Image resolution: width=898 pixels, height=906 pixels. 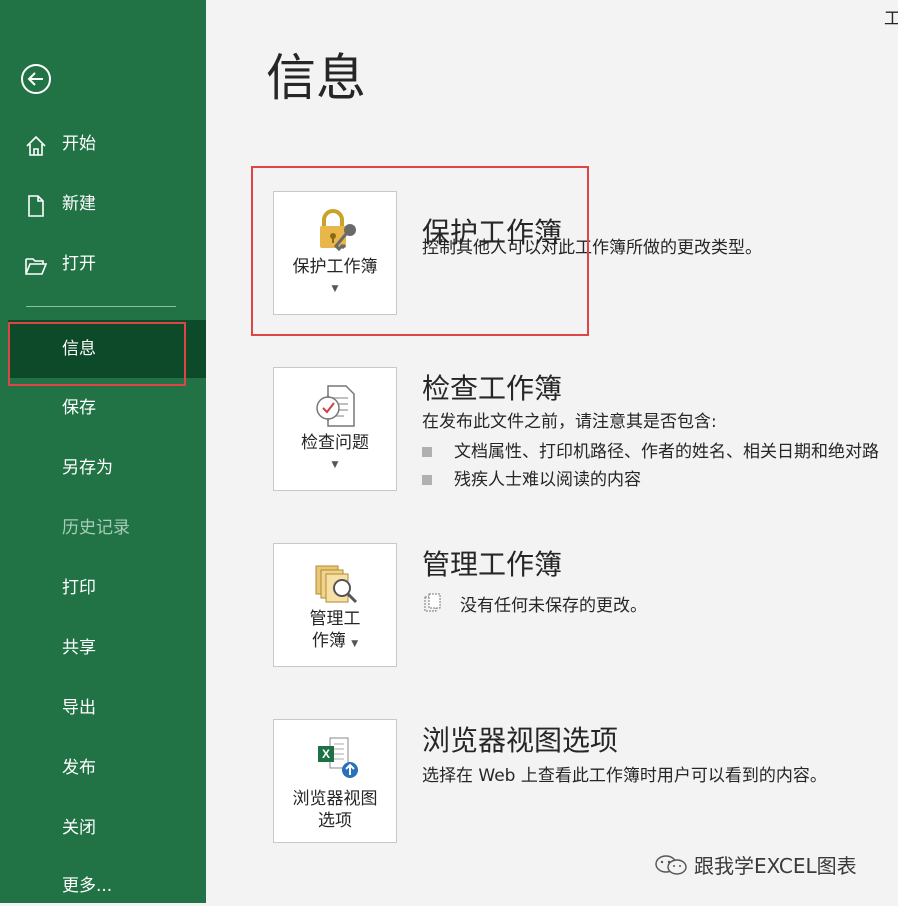 What do you see at coordinates (335, 443) in the screenshot?
I see `tile-label: 检查问题` at bounding box center [335, 443].